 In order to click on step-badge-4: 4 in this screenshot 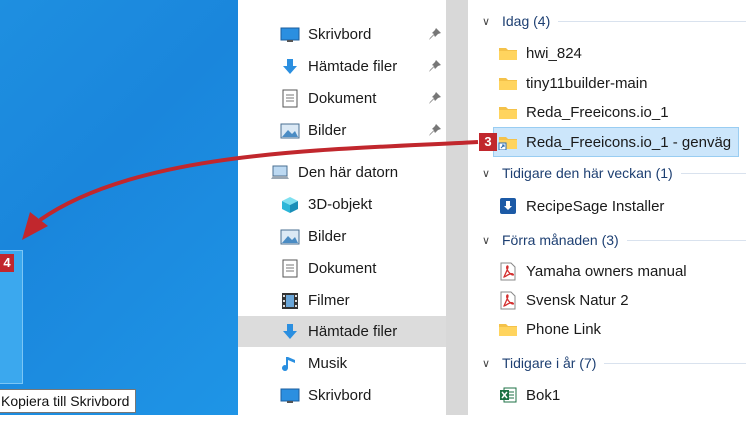, I will do `click(7, 263)`.